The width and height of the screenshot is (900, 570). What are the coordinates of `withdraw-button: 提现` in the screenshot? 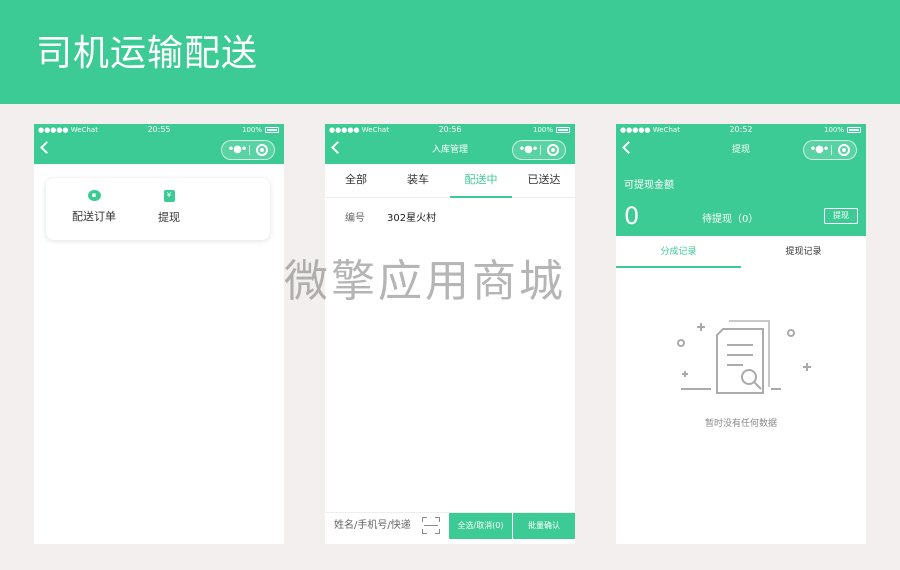 It's located at (841, 216).